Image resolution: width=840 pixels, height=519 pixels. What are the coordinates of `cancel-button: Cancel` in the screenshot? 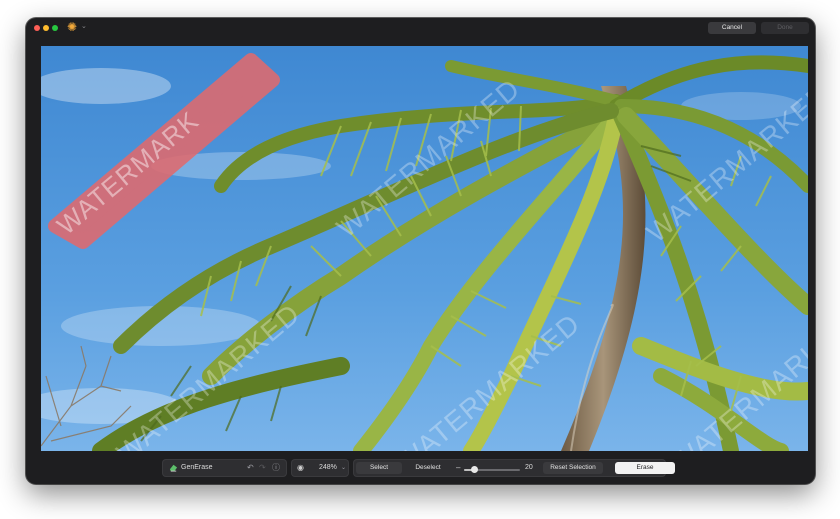 It's located at (732, 28).